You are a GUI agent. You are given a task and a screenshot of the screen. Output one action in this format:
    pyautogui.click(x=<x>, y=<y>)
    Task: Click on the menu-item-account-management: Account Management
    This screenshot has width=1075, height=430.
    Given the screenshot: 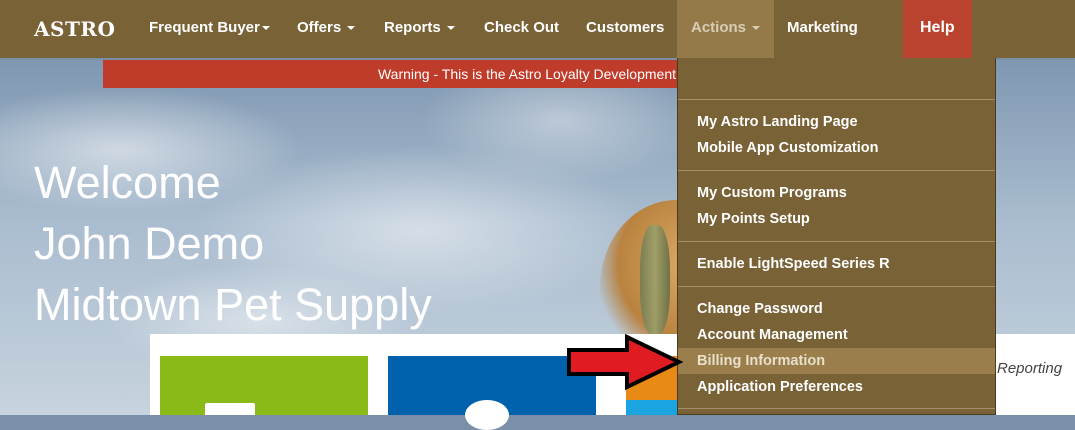 What is the action you would take?
    pyautogui.click(x=836, y=335)
    